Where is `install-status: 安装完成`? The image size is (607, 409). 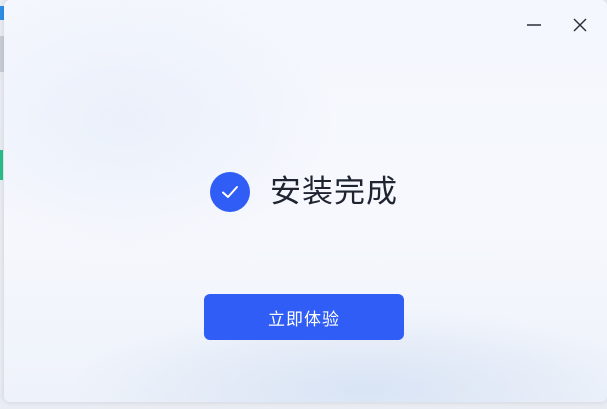
install-status: 安装完成 is located at coordinates (304, 192).